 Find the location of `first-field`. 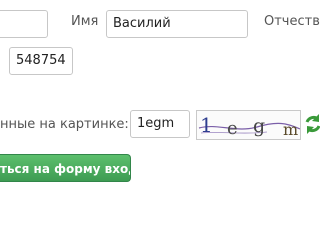

first-field is located at coordinates (24, 24).